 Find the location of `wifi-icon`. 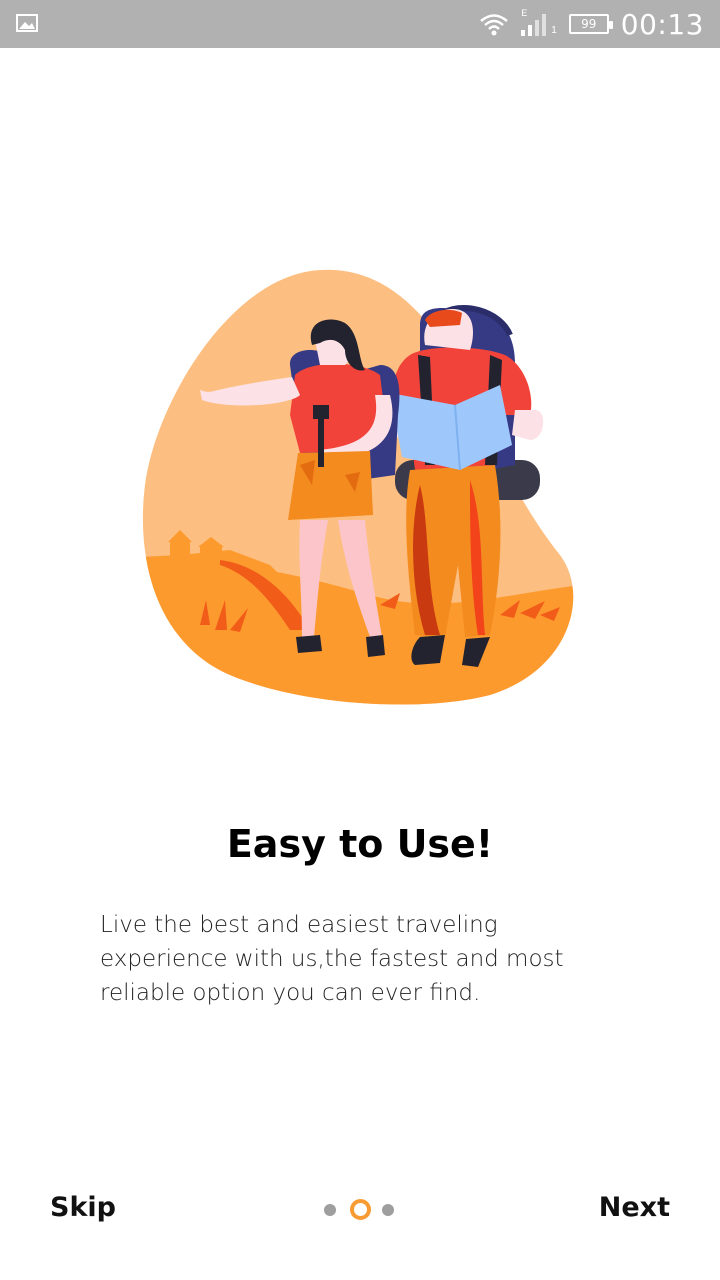

wifi-icon is located at coordinates (494, 25).